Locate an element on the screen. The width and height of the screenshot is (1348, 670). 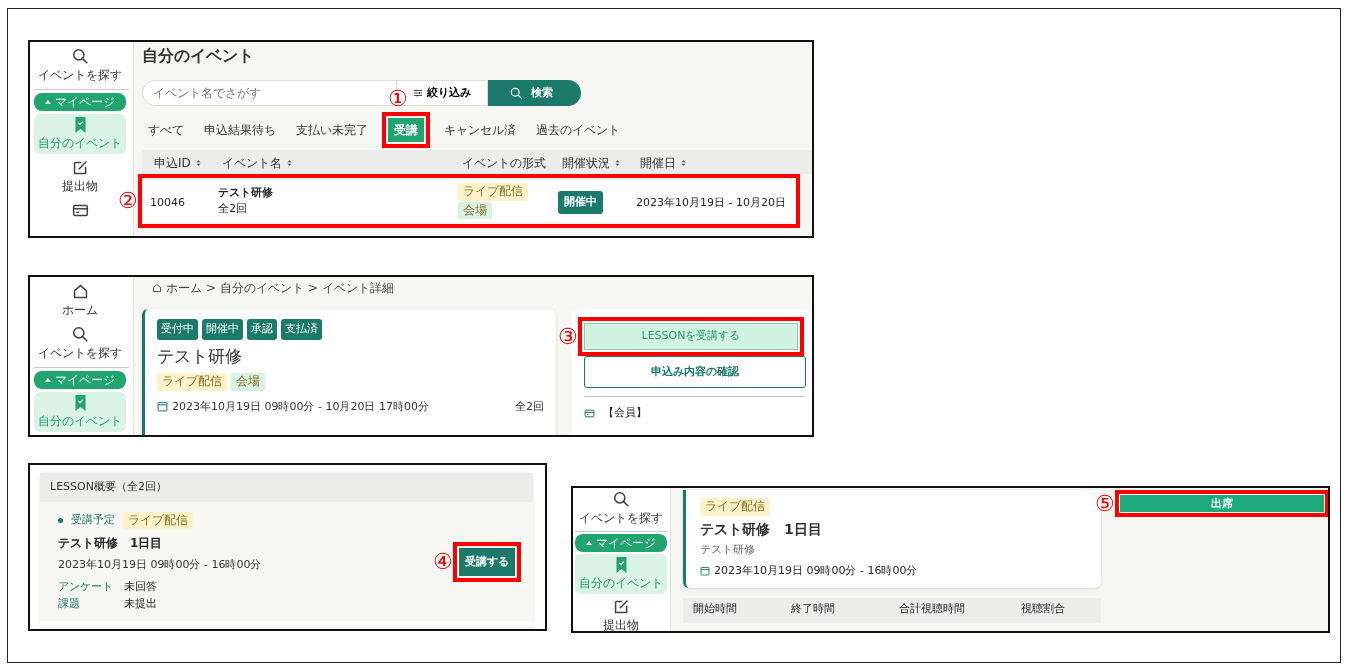
event-name: テスト研修 is located at coordinates (245, 192).